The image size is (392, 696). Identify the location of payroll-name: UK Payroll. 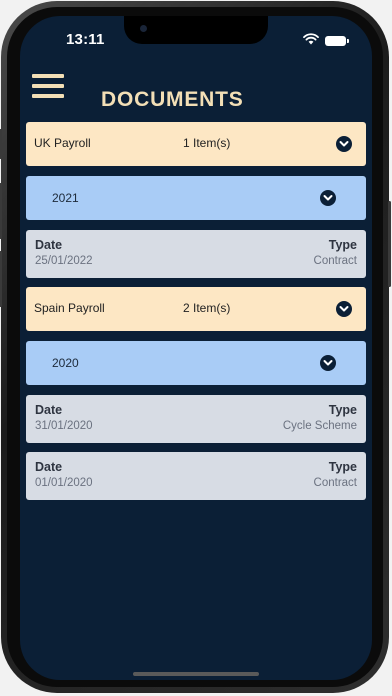
(62, 143).